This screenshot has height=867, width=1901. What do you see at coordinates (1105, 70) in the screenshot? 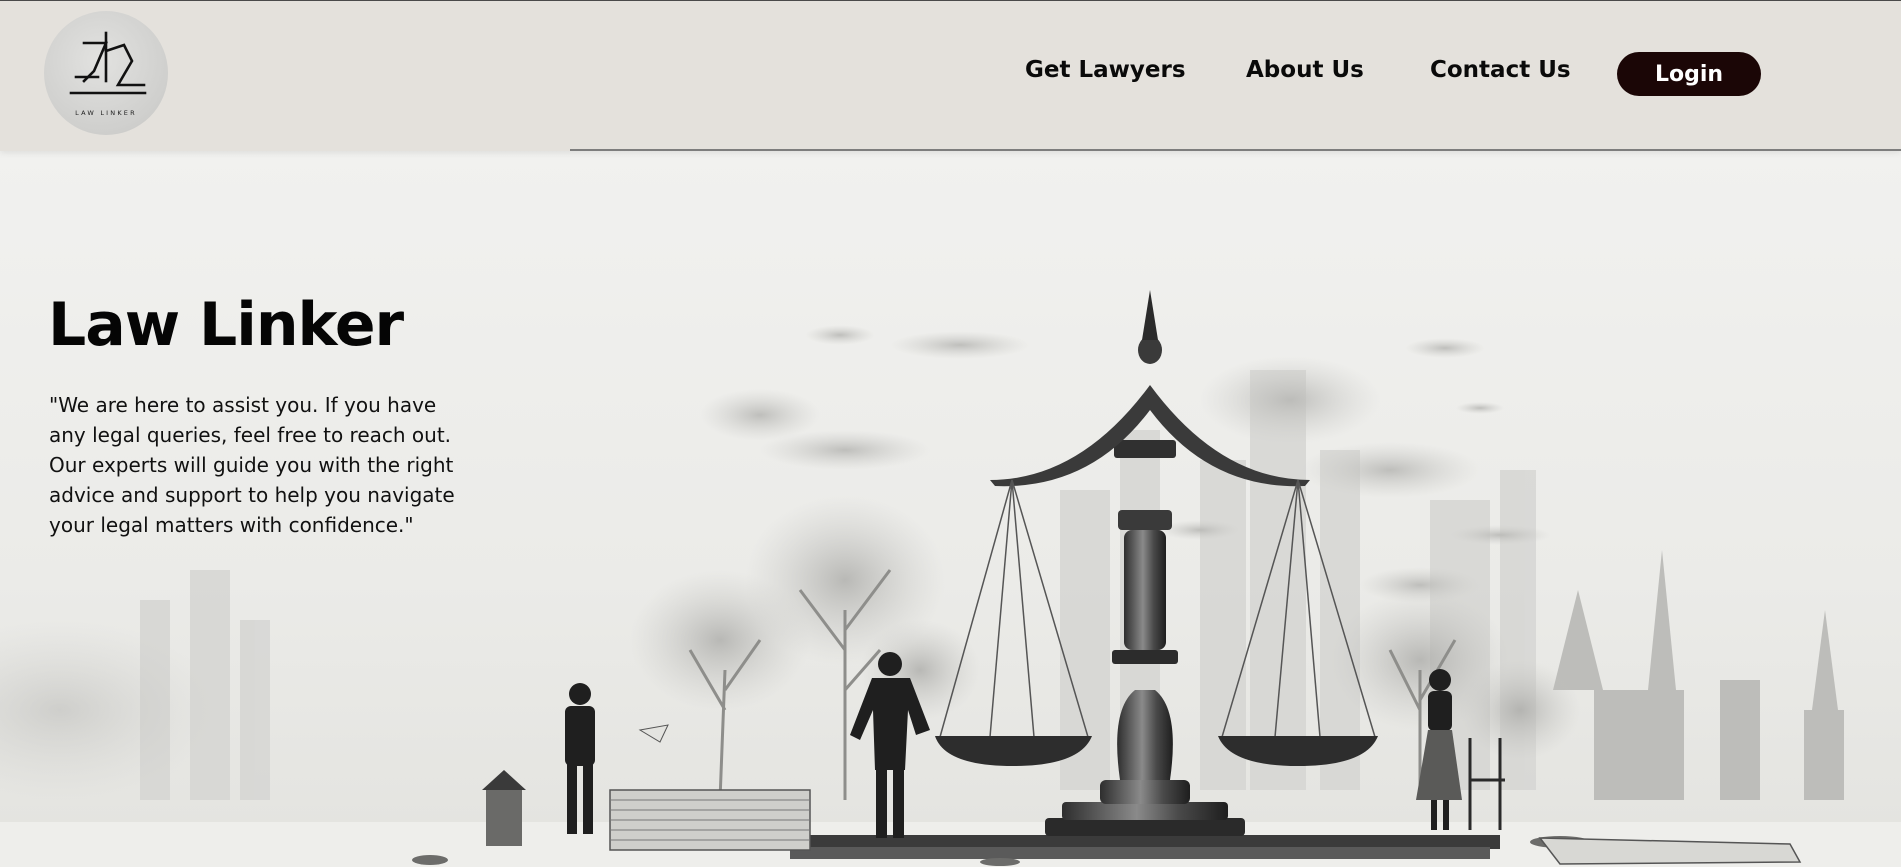
I see `nav-get-lawyers: Get Lawyers` at bounding box center [1105, 70].